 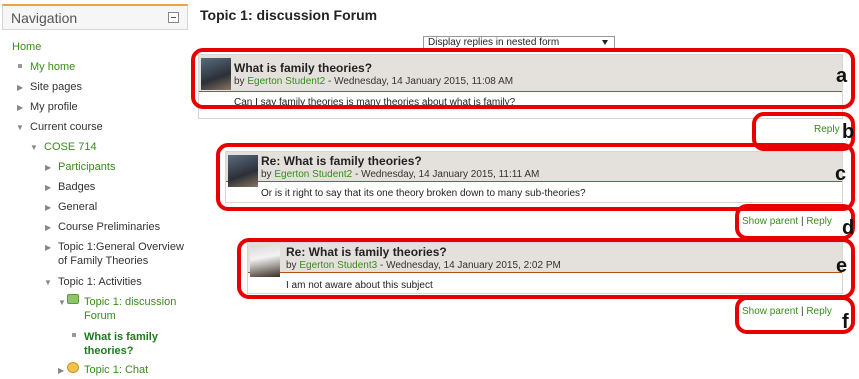 What do you see at coordinates (130, 302) in the screenshot?
I see `nav-discussion-forum: Topic 1: discussion` at bounding box center [130, 302].